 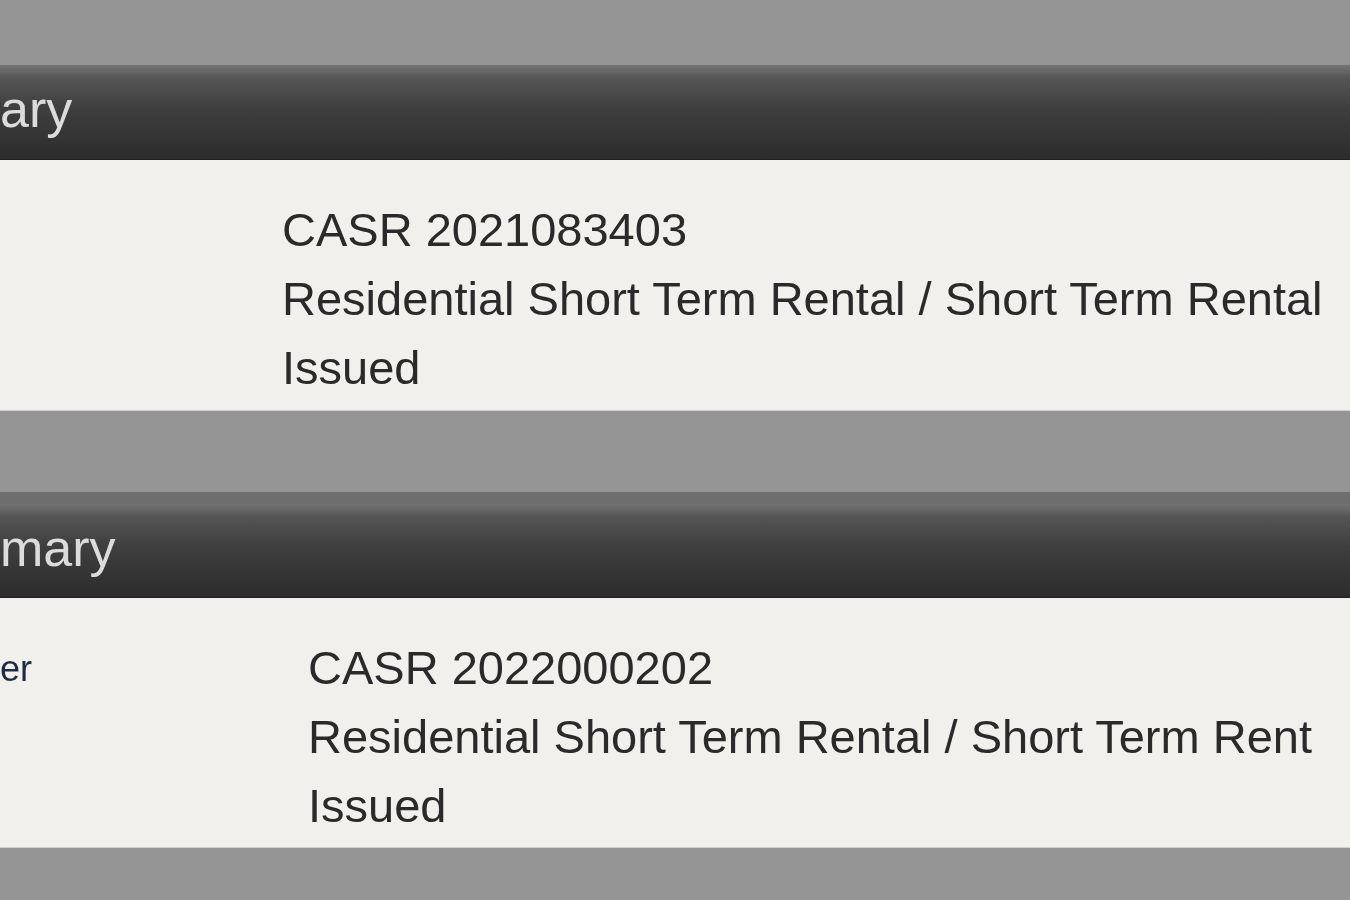 What do you see at coordinates (485, 230) in the screenshot?
I see `field-value: CASR 2021083403` at bounding box center [485, 230].